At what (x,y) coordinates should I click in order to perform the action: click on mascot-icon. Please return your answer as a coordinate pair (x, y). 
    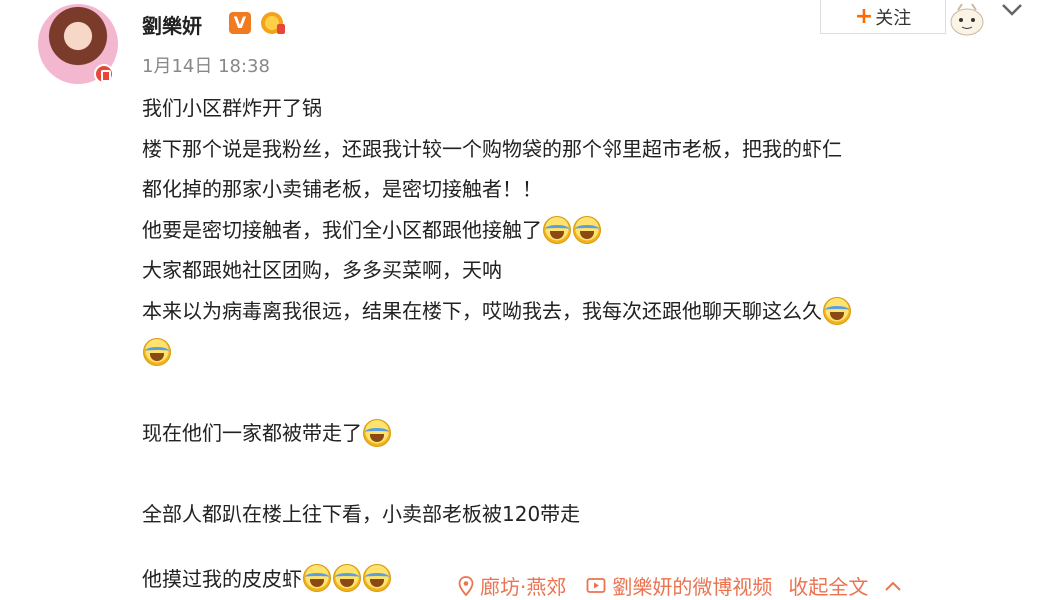
    Looking at the image, I should click on (967, 19).